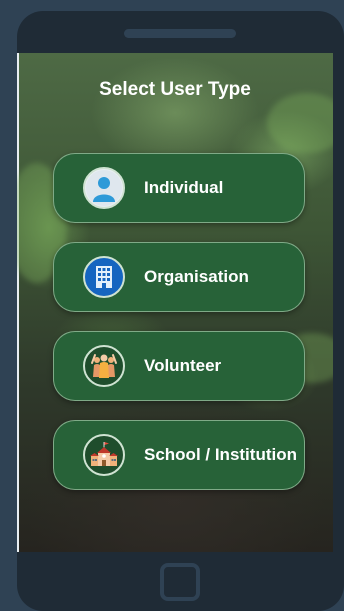 The image size is (344, 611). Describe the element at coordinates (104, 277) in the screenshot. I see `office-building-icon` at that location.